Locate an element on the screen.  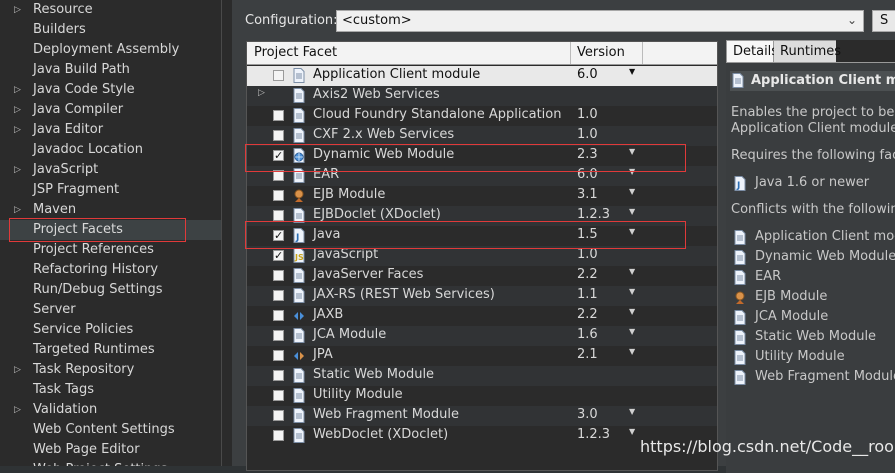
sidebar-item-task-tags: Task Tags is located at coordinates (110, 390).